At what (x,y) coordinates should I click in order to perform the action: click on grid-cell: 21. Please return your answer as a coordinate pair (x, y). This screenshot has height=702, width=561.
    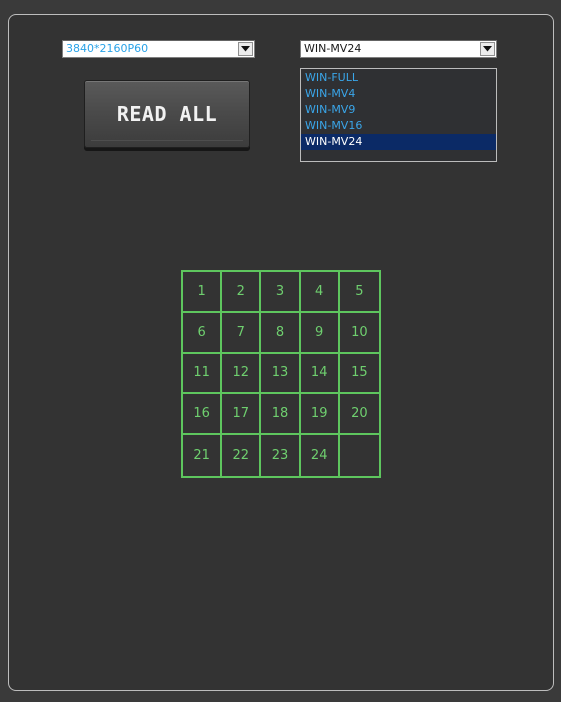
    Looking at the image, I should click on (203, 455).